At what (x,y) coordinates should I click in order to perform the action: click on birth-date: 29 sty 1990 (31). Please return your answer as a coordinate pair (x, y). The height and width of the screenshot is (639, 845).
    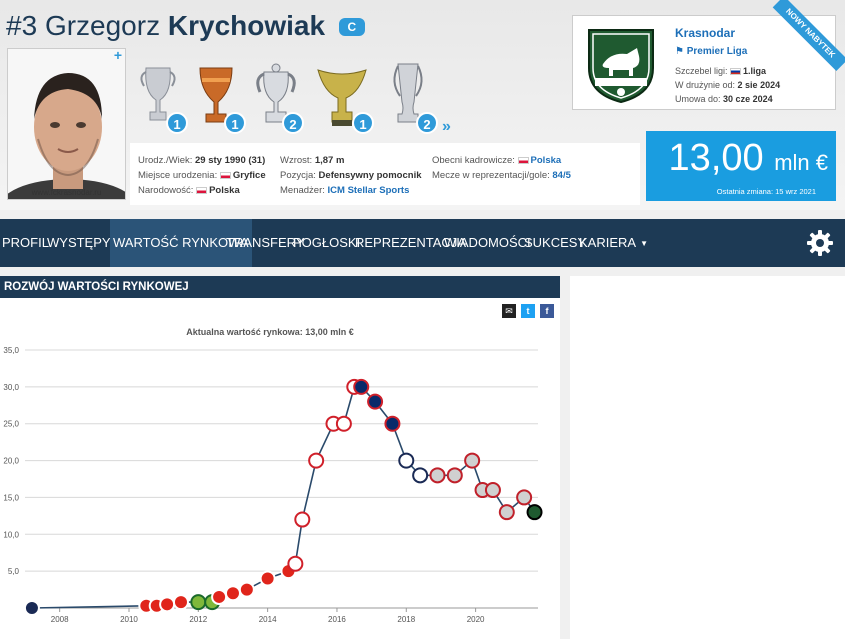
    Looking at the image, I should click on (230, 160).